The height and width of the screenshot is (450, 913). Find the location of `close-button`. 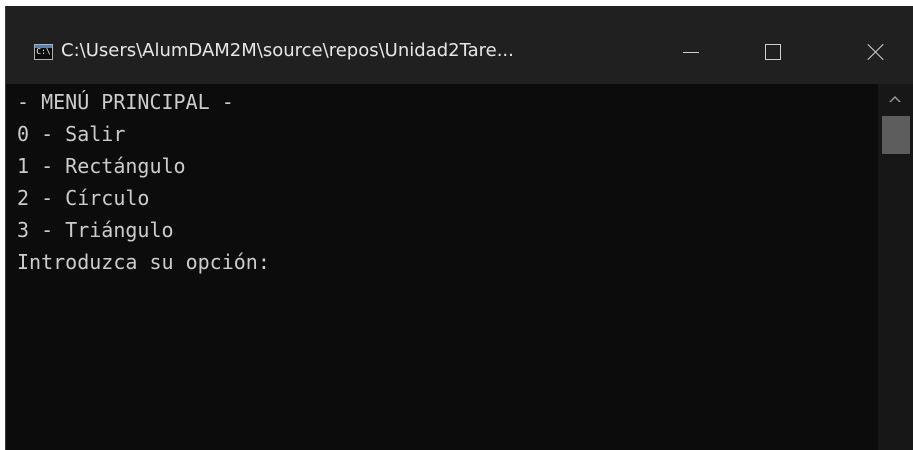

close-button is located at coordinates (876, 52).